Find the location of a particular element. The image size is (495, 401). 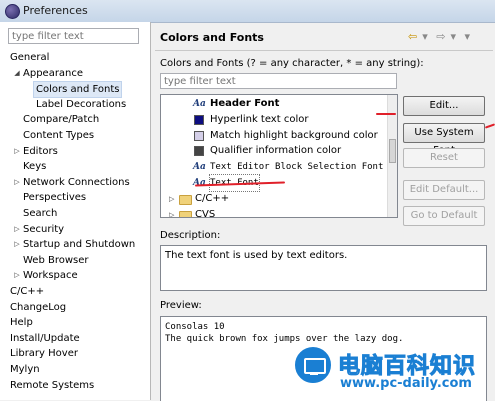

use-system-font-button: Use System Font is located at coordinates (444, 139).